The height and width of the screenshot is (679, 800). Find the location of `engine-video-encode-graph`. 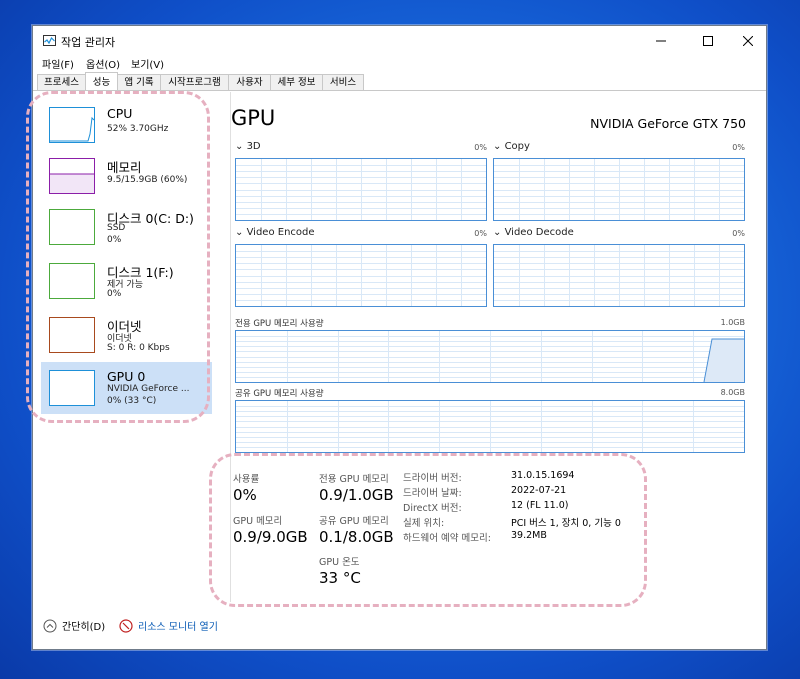

engine-video-encode-graph is located at coordinates (361, 275).